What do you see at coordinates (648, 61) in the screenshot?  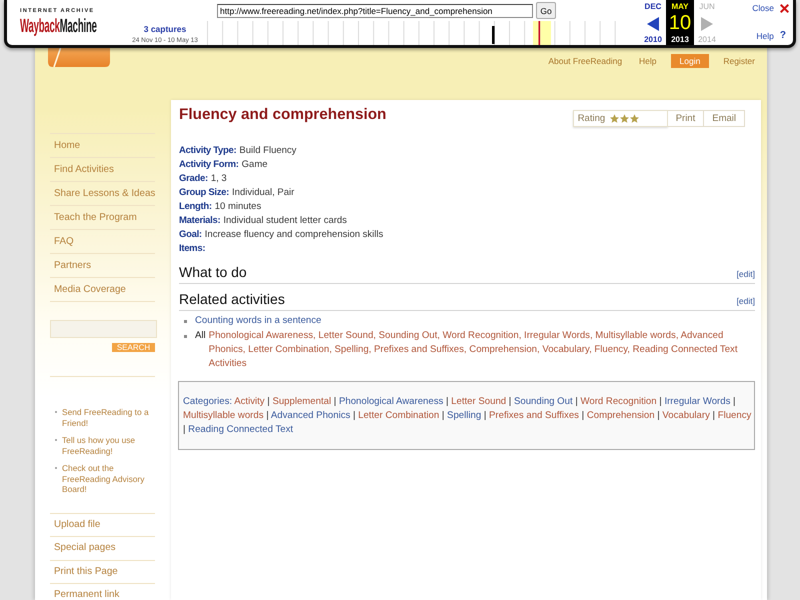 I see `header-link: Help` at bounding box center [648, 61].